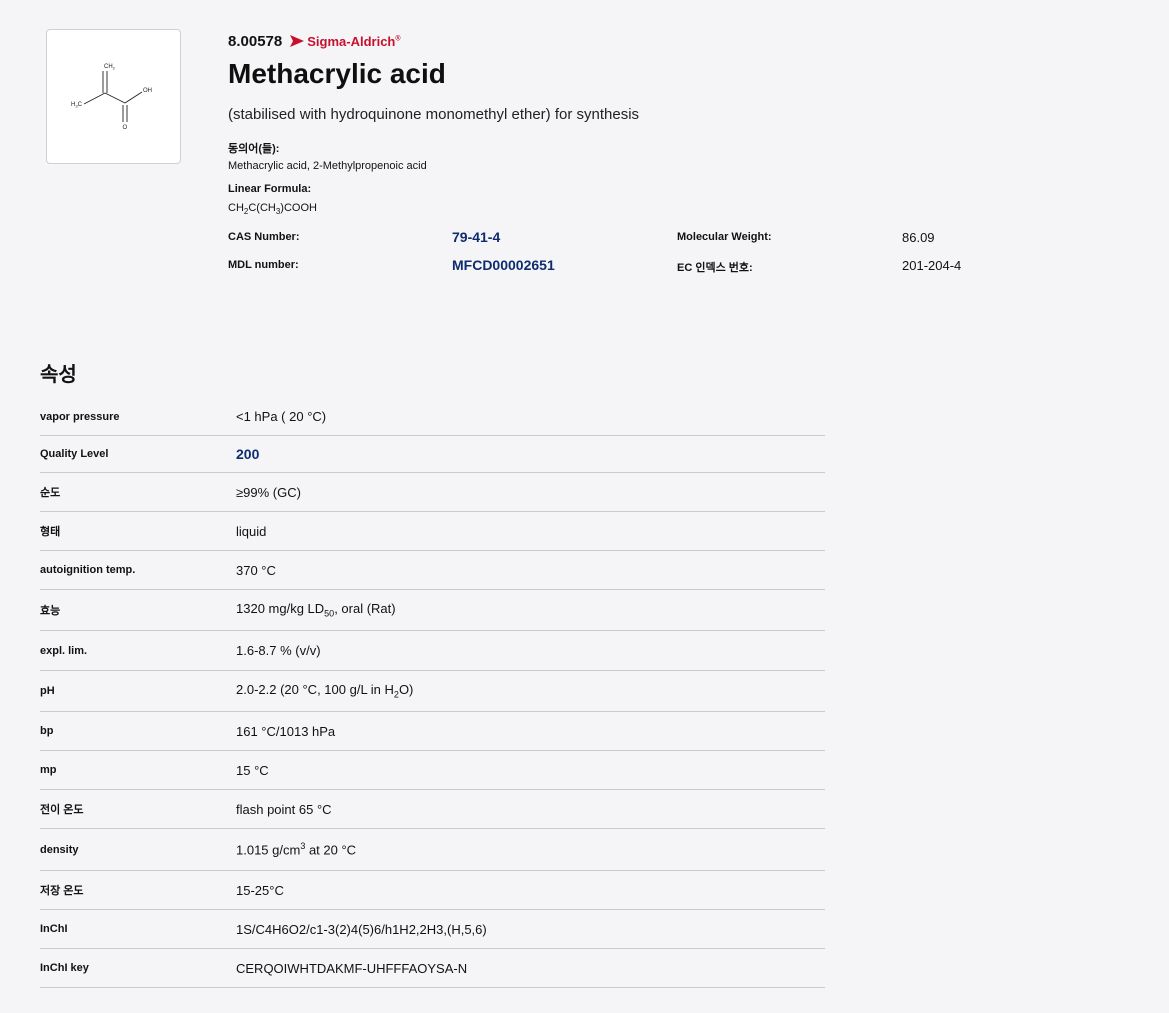 This screenshot has width=1169, height=1013. What do you see at coordinates (255, 41) in the screenshot?
I see `product-number: 8.00578` at bounding box center [255, 41].